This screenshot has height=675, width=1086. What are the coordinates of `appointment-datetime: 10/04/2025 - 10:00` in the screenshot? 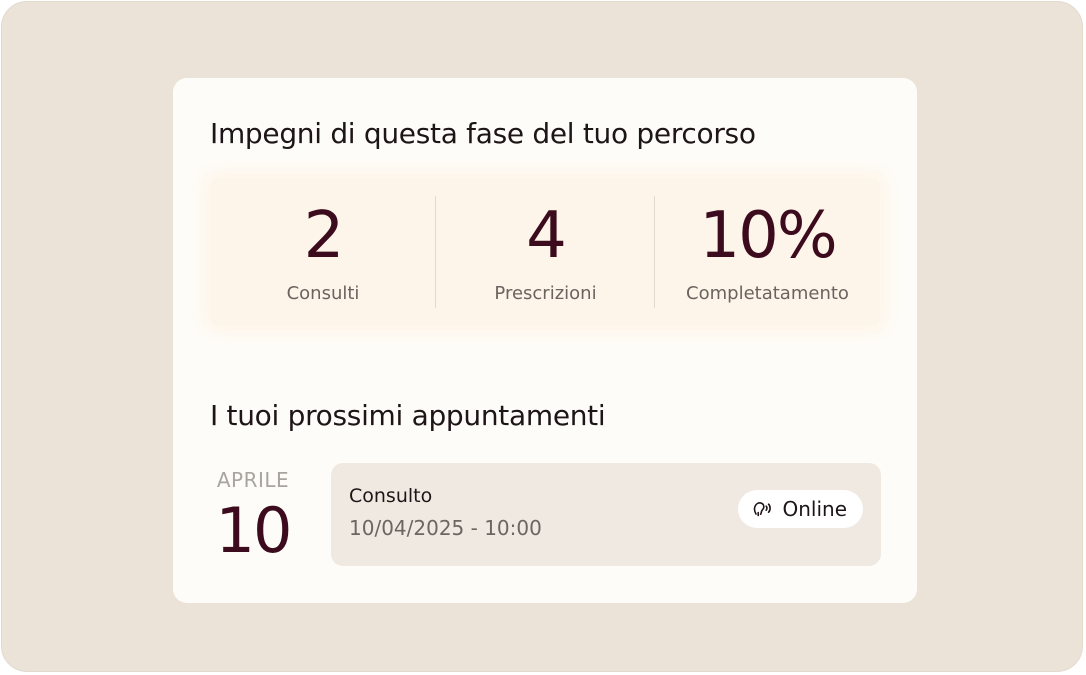 It's located at (445, 528).